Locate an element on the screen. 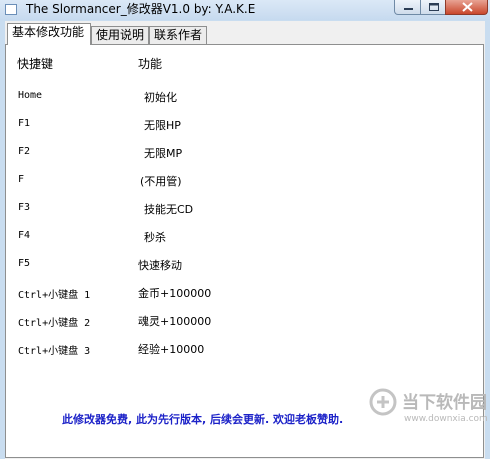 The height and width of the screenshot is (459, 490). watermark-text: 当下软件园 is located at coordinates (444, 403).